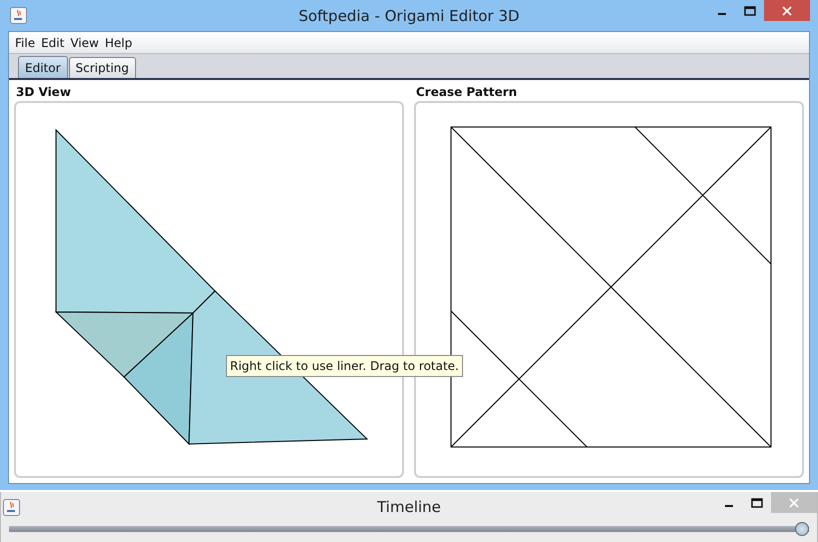 This screenshot has width=818, height=542. I want to click on menu-item: File, so click(25, 43).